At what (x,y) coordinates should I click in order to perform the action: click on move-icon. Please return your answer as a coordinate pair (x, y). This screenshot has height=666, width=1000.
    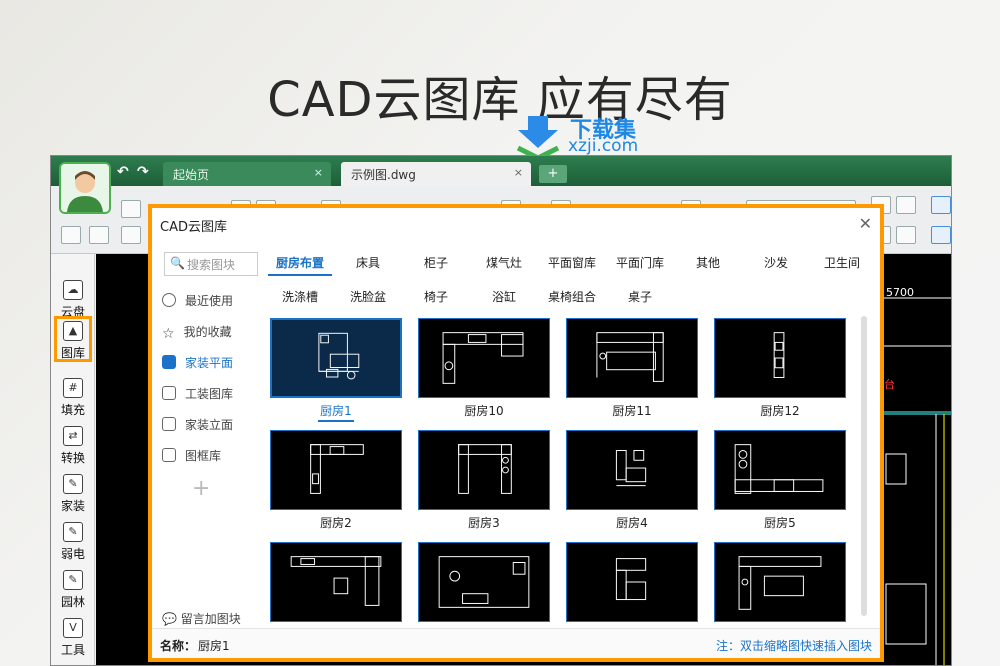
    Looking at the image, I should click on (941, 205).